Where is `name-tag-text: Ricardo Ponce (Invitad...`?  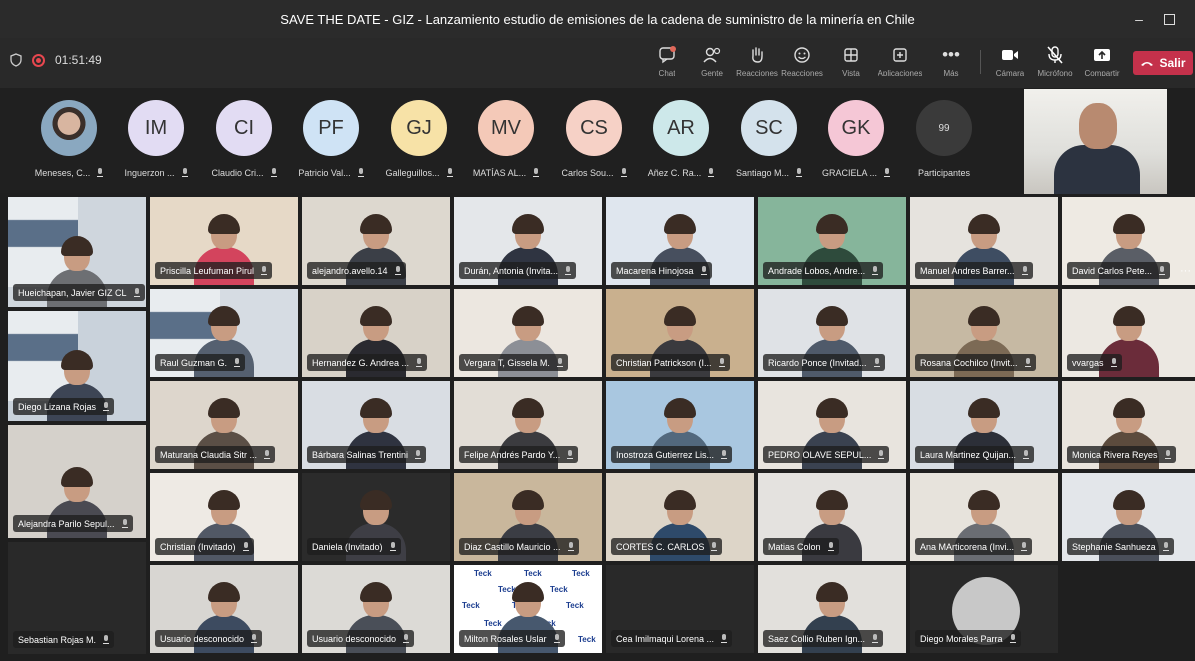 name-tag-text: Ricardo Ponce (Invitad... is located at coordinates (817, 362).